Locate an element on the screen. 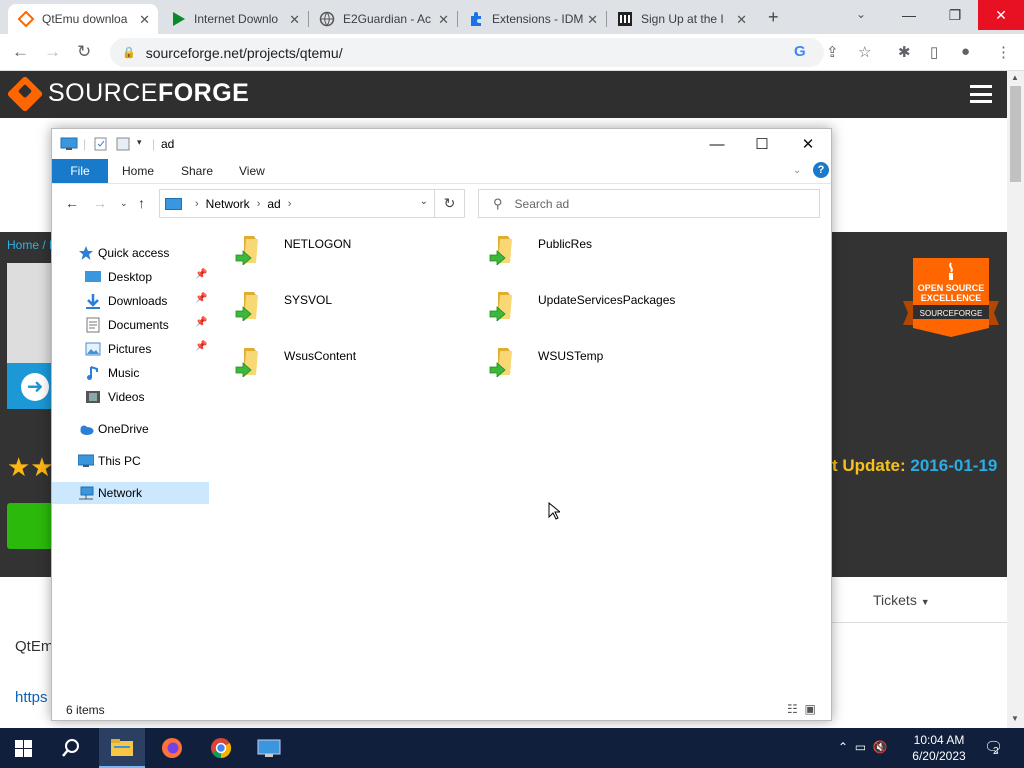  details-view-icon: ☷ is located at coordinates (792, 709).